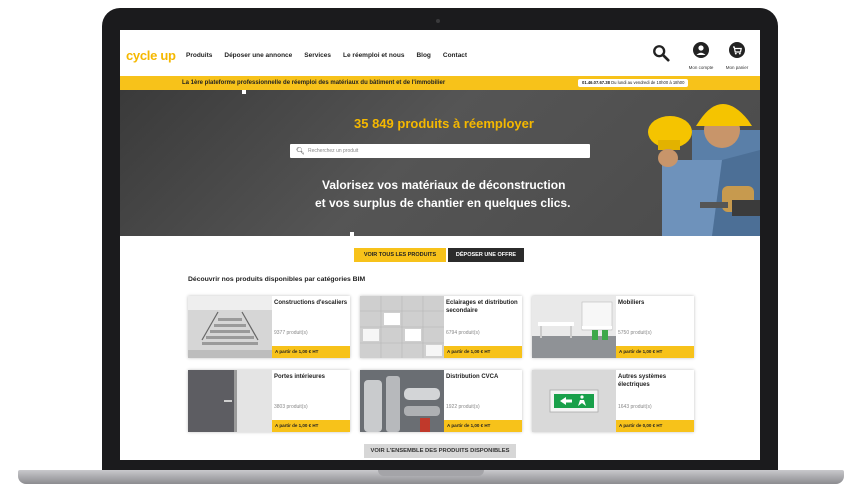  What do you see at coordinates (463, 407) in the screenshot?
I see `category-count: 1922 produit(s)` at bounding box center [463, 407].